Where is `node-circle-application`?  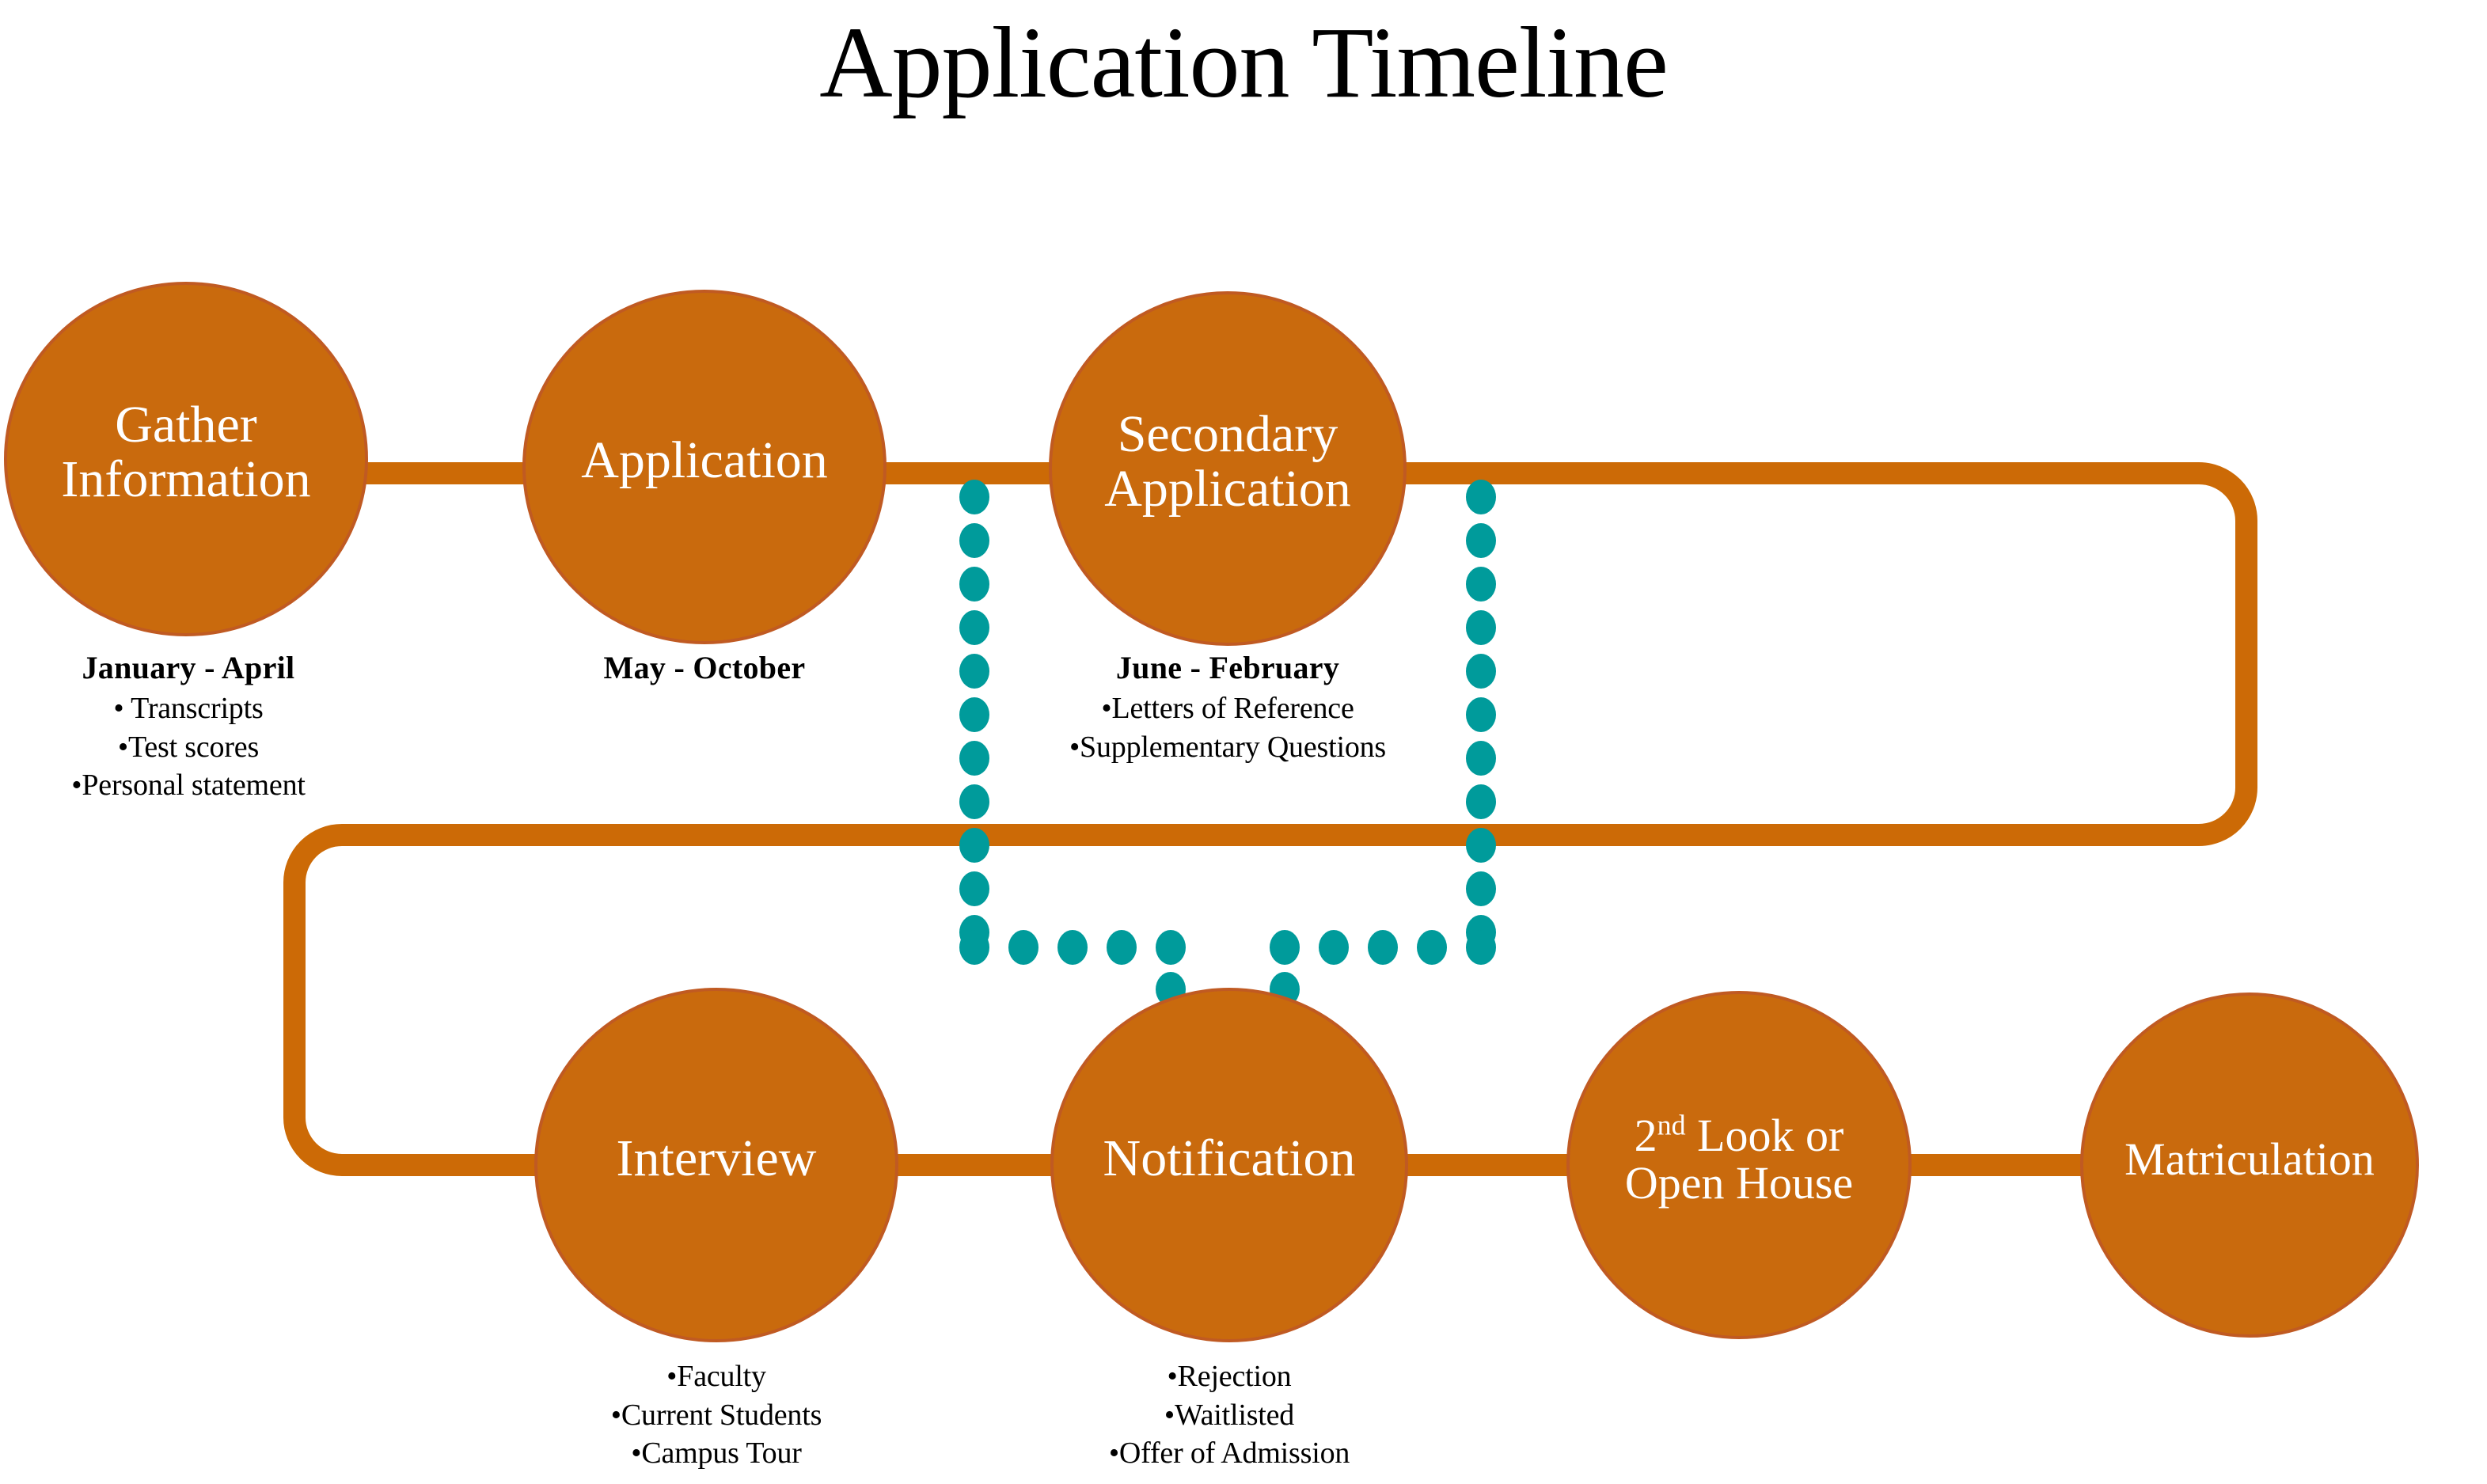 node-circle-application is located at coordinates (704, 467).